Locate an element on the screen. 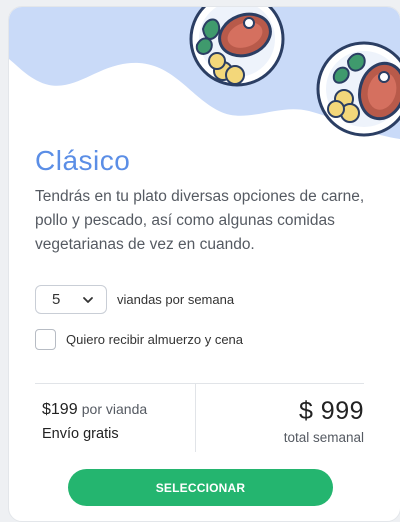 The width and height of the screenshot is (400, 522). lunch-dinner-label: Quiero recibir almuerzo y cena is located at coordinates (154, 339).